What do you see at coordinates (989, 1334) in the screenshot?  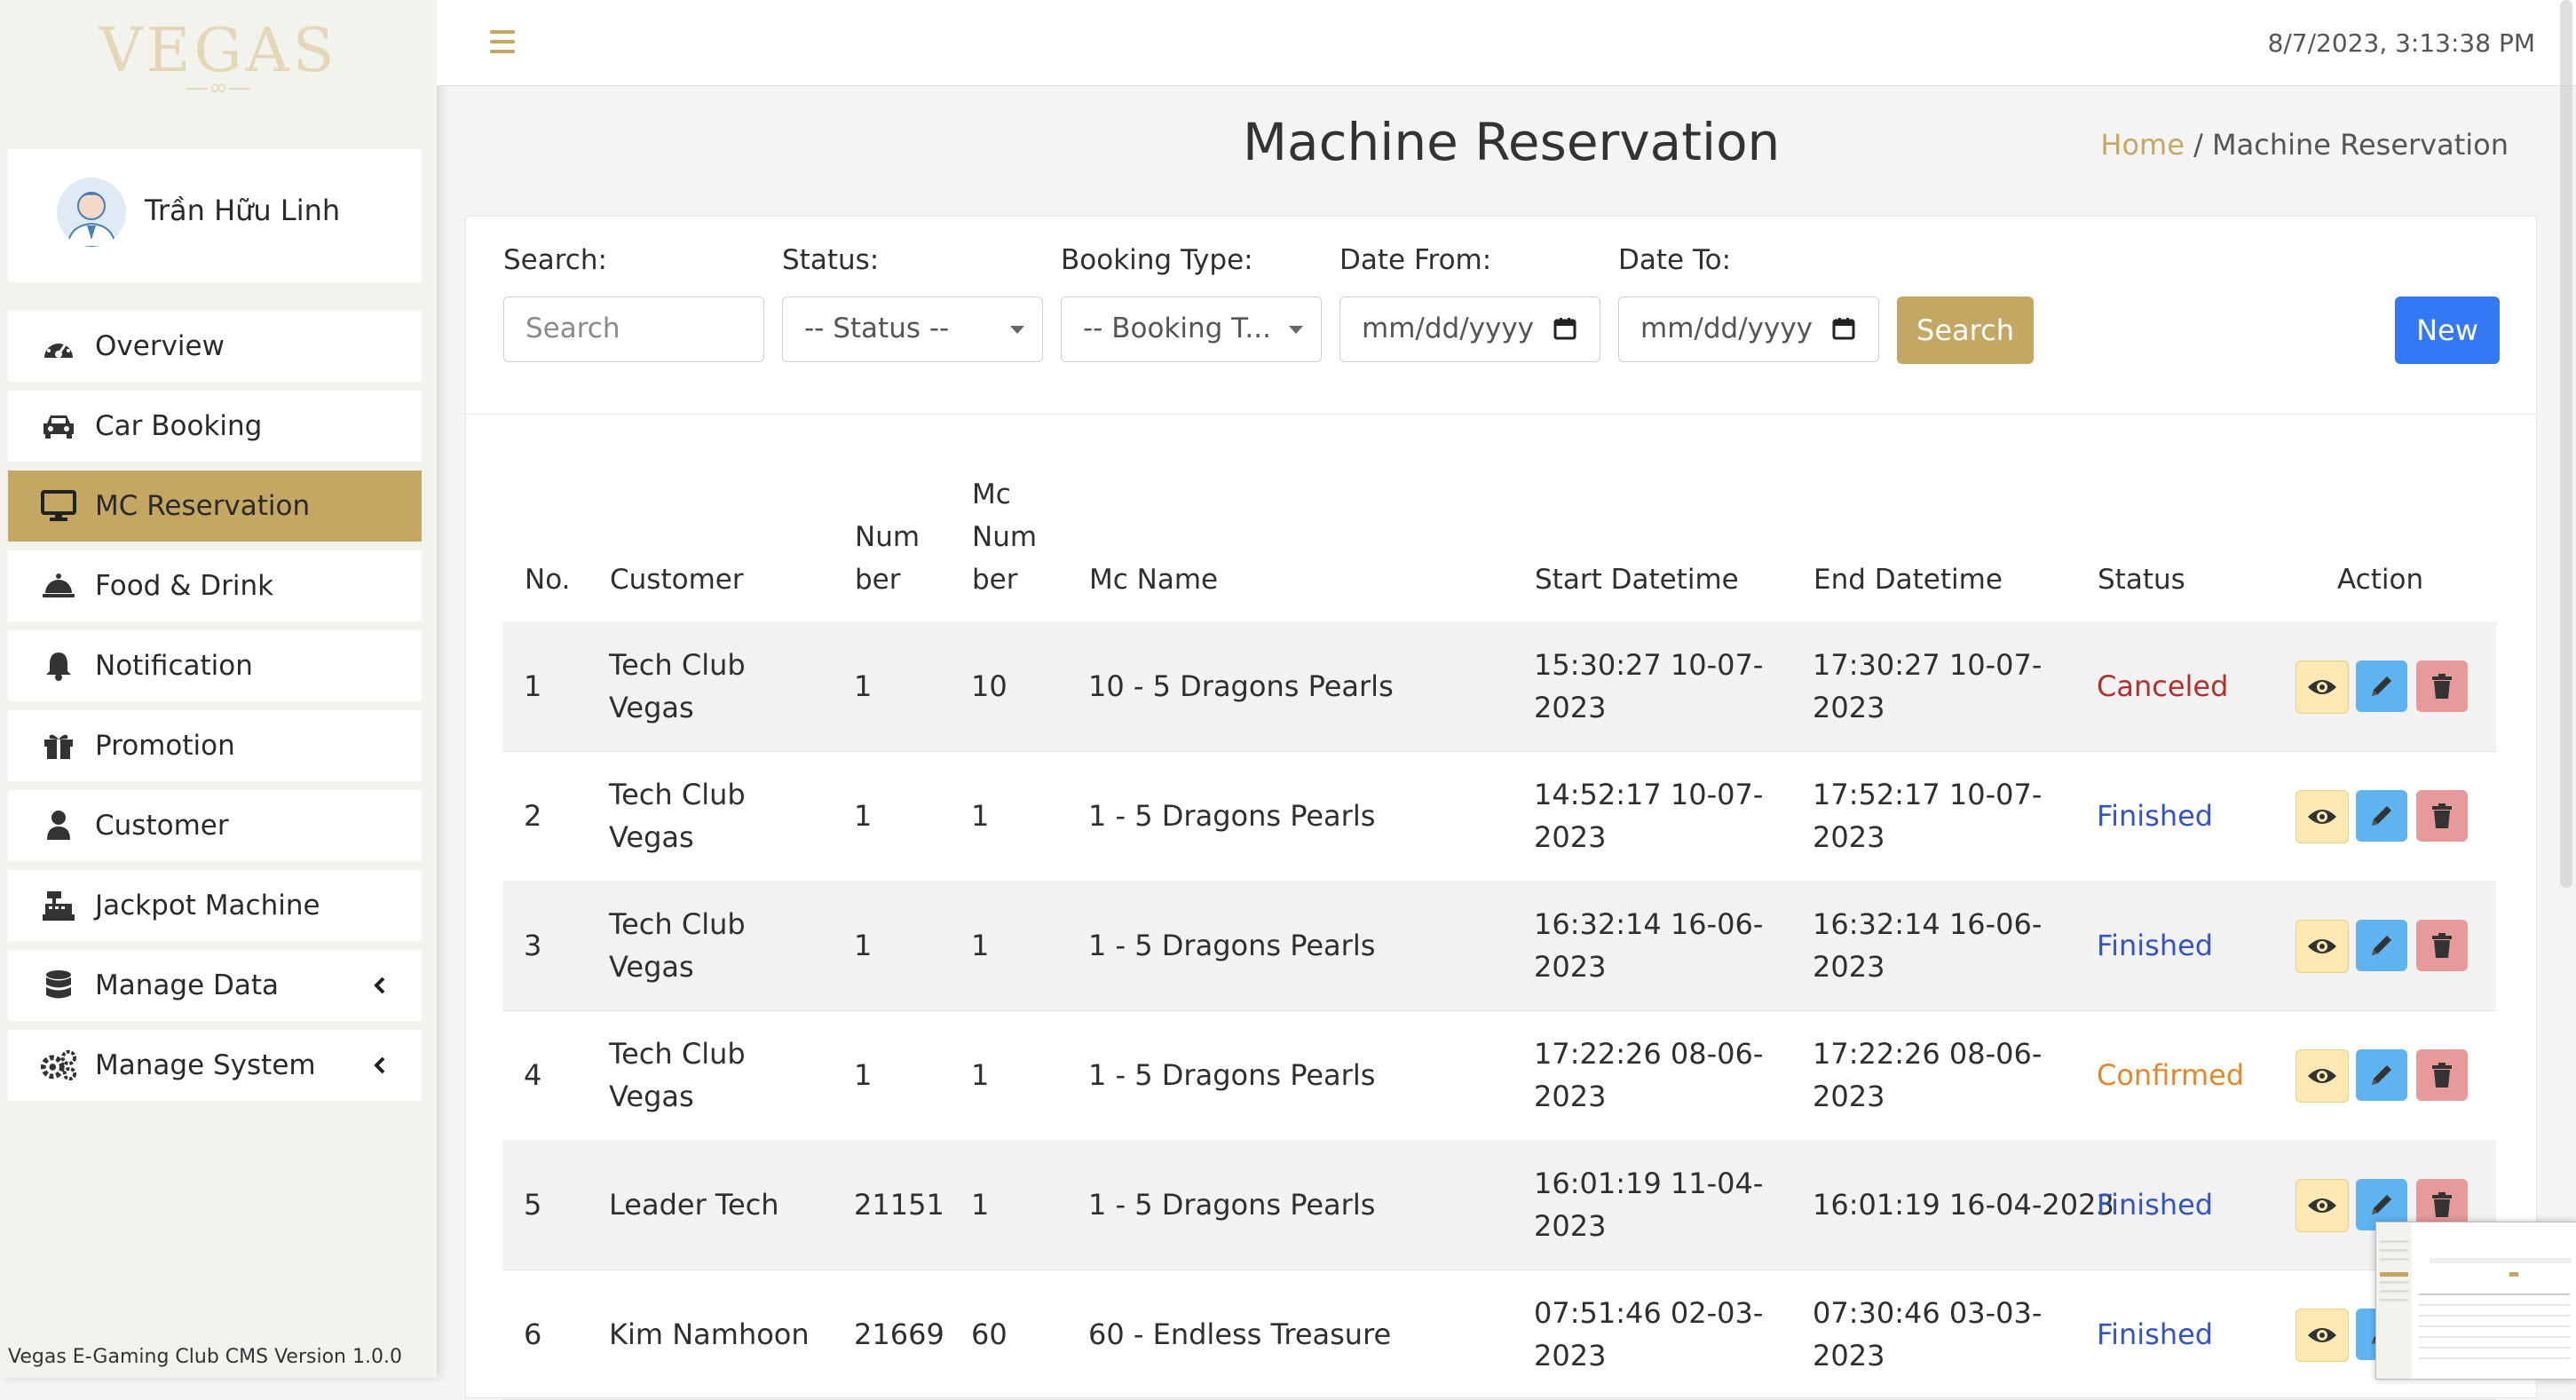 I see `cell-mc-number: 60` at bounding box center [989, 1334].